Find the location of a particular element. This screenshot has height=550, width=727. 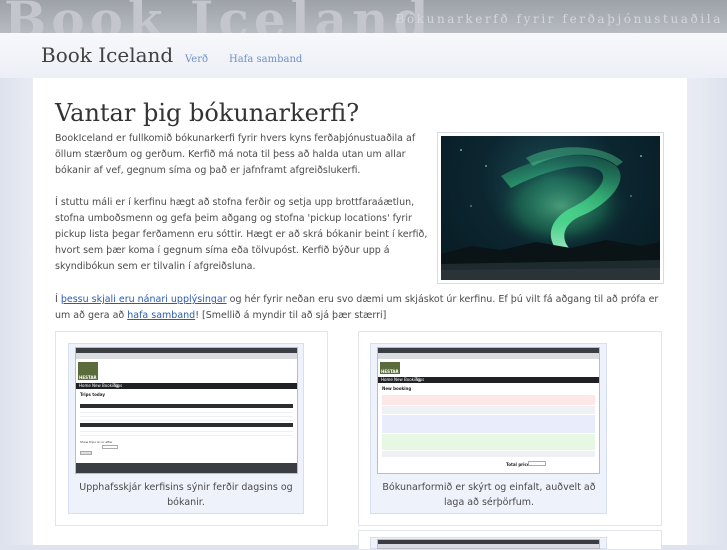

contact-link: hafa samband is located at coordinates (161, 315).